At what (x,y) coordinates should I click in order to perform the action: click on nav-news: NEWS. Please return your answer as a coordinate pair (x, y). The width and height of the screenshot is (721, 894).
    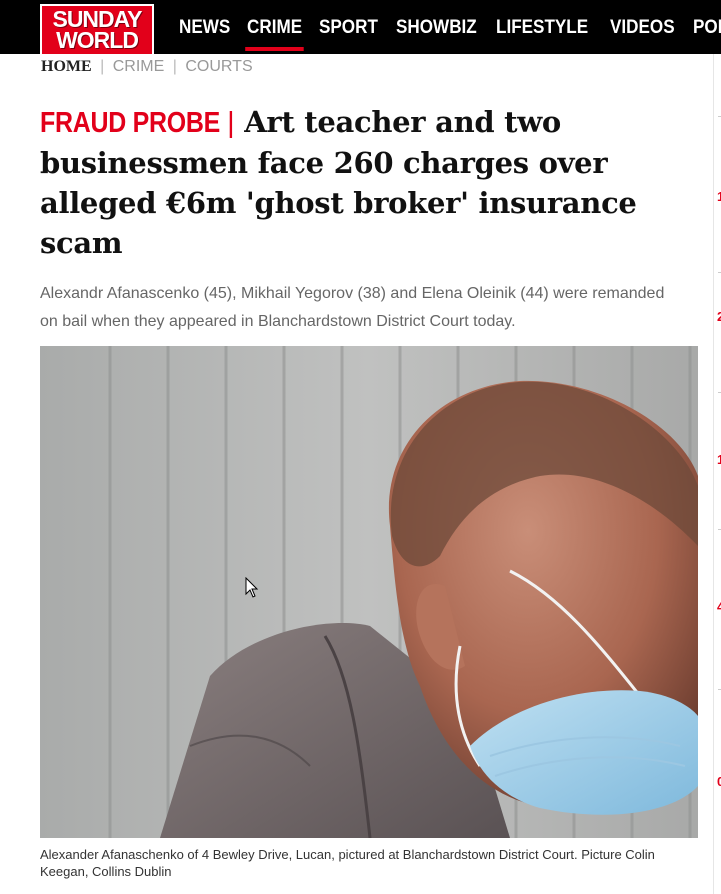
    Looking at the image, I should click on (204, 27).